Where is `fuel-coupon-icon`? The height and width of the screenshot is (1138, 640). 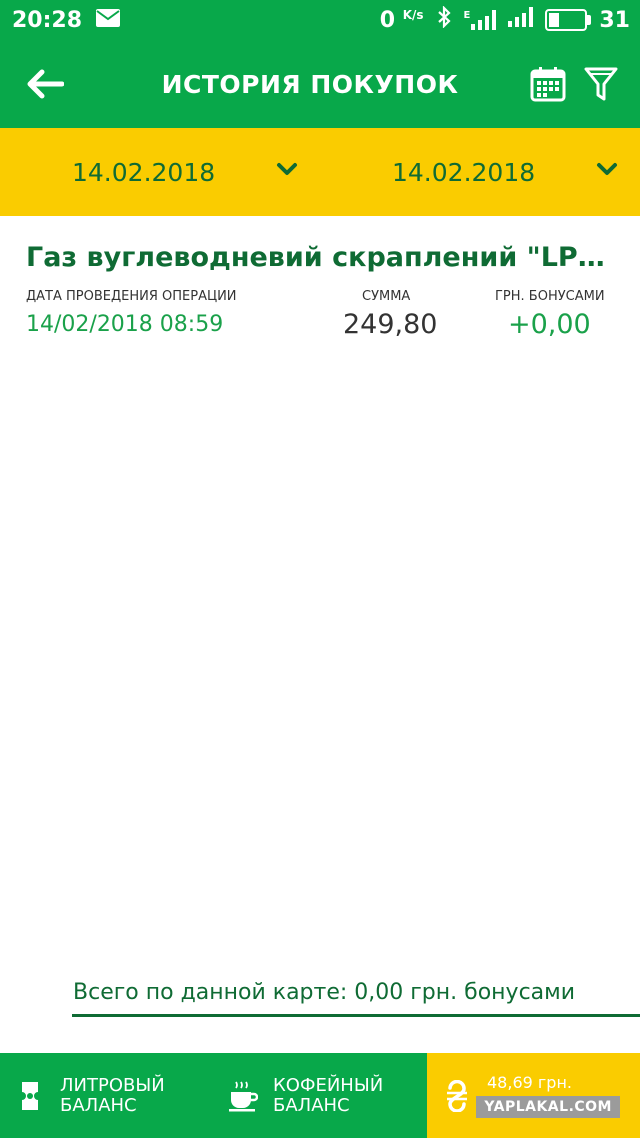
fuel-coupon-icon is located at coordinates (30, 1096).